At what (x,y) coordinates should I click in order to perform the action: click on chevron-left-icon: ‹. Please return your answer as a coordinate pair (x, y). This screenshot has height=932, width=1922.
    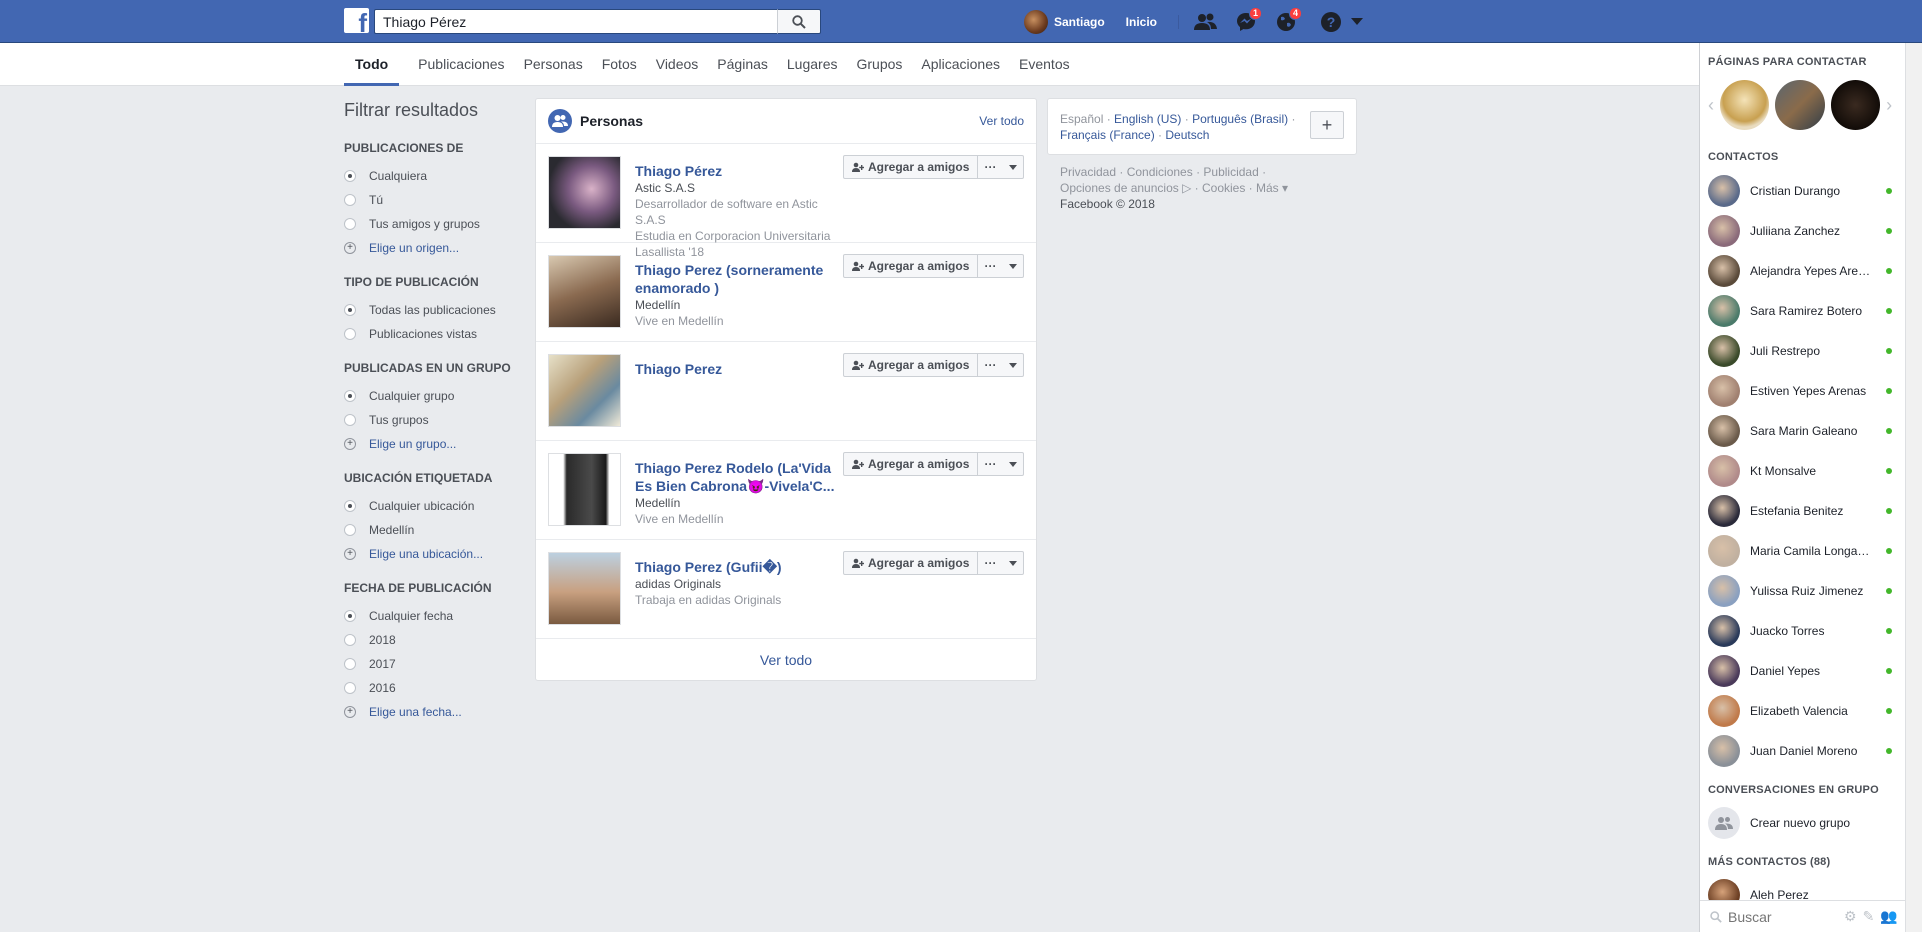
    Looking at the image, I should click on (1714, 105).